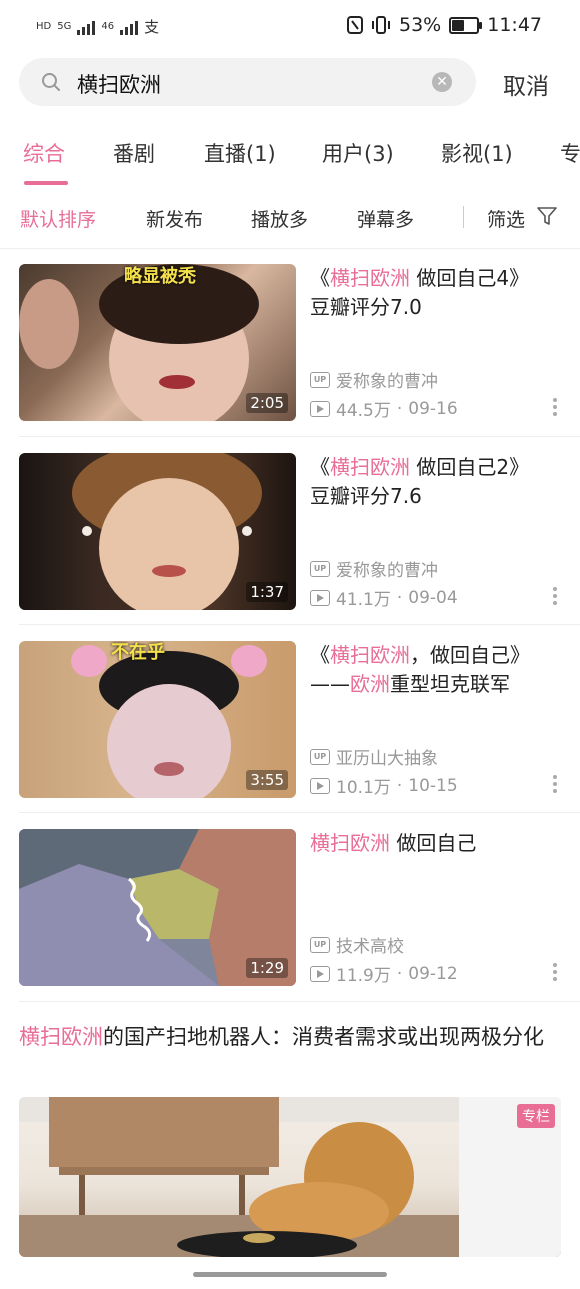 The width and height of the screenshot is (580, 1289). I want to click on stats-row: 10.1万 · 10-15, so click(384, 785).